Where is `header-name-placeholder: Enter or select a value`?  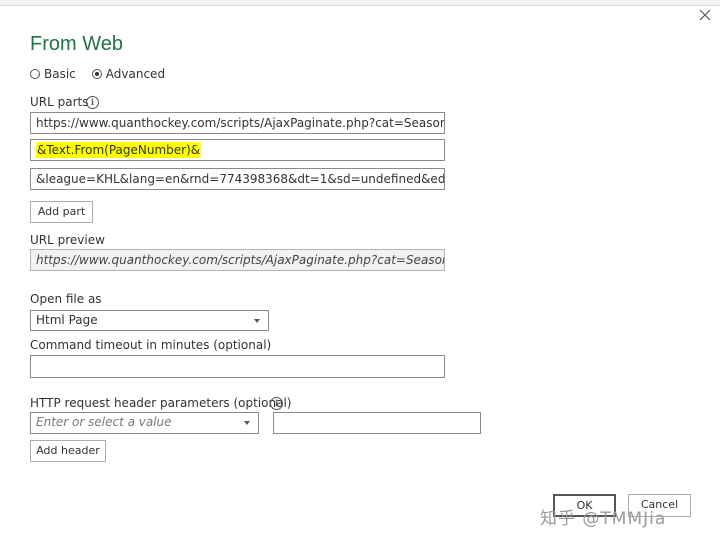 header-name-placeholder: Enter or select a value is located at coordinates (104, 422).